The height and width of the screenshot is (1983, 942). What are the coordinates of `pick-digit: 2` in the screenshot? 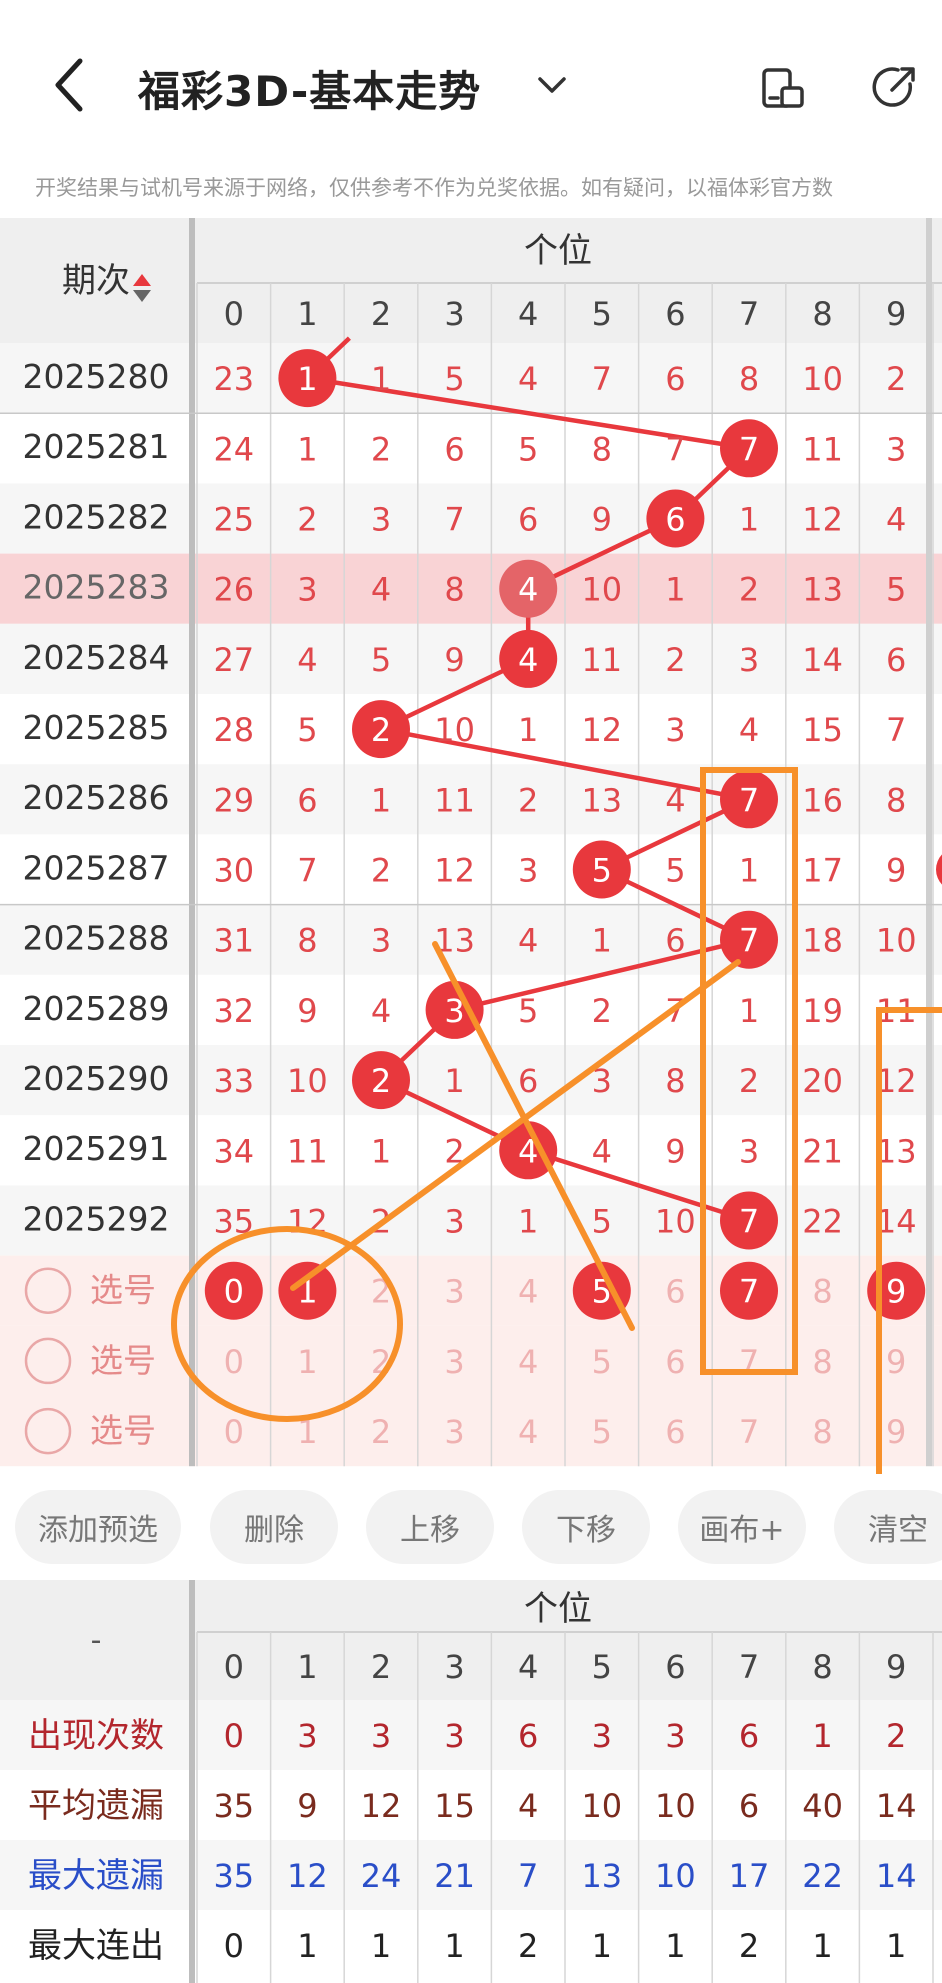 It's located at (381, 1432).